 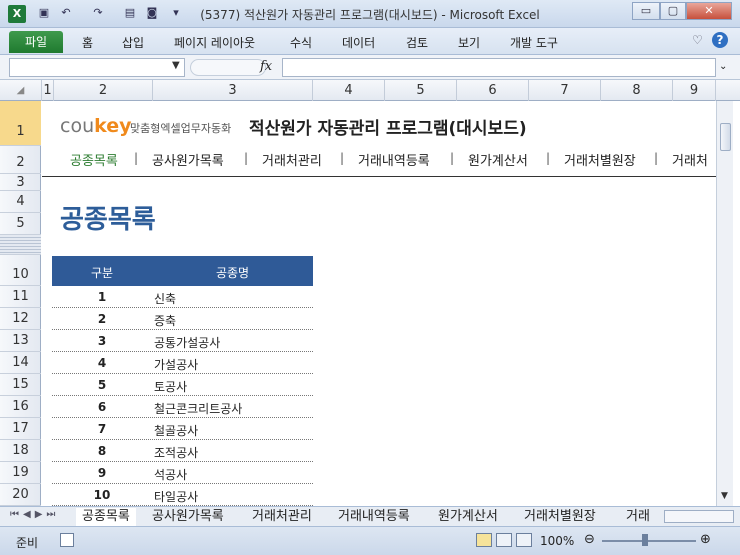 What do you see at coordinates (534, 42) in the screenshot?
I see `tab-developer: 개발 도구` at bounding box center [534, 42].